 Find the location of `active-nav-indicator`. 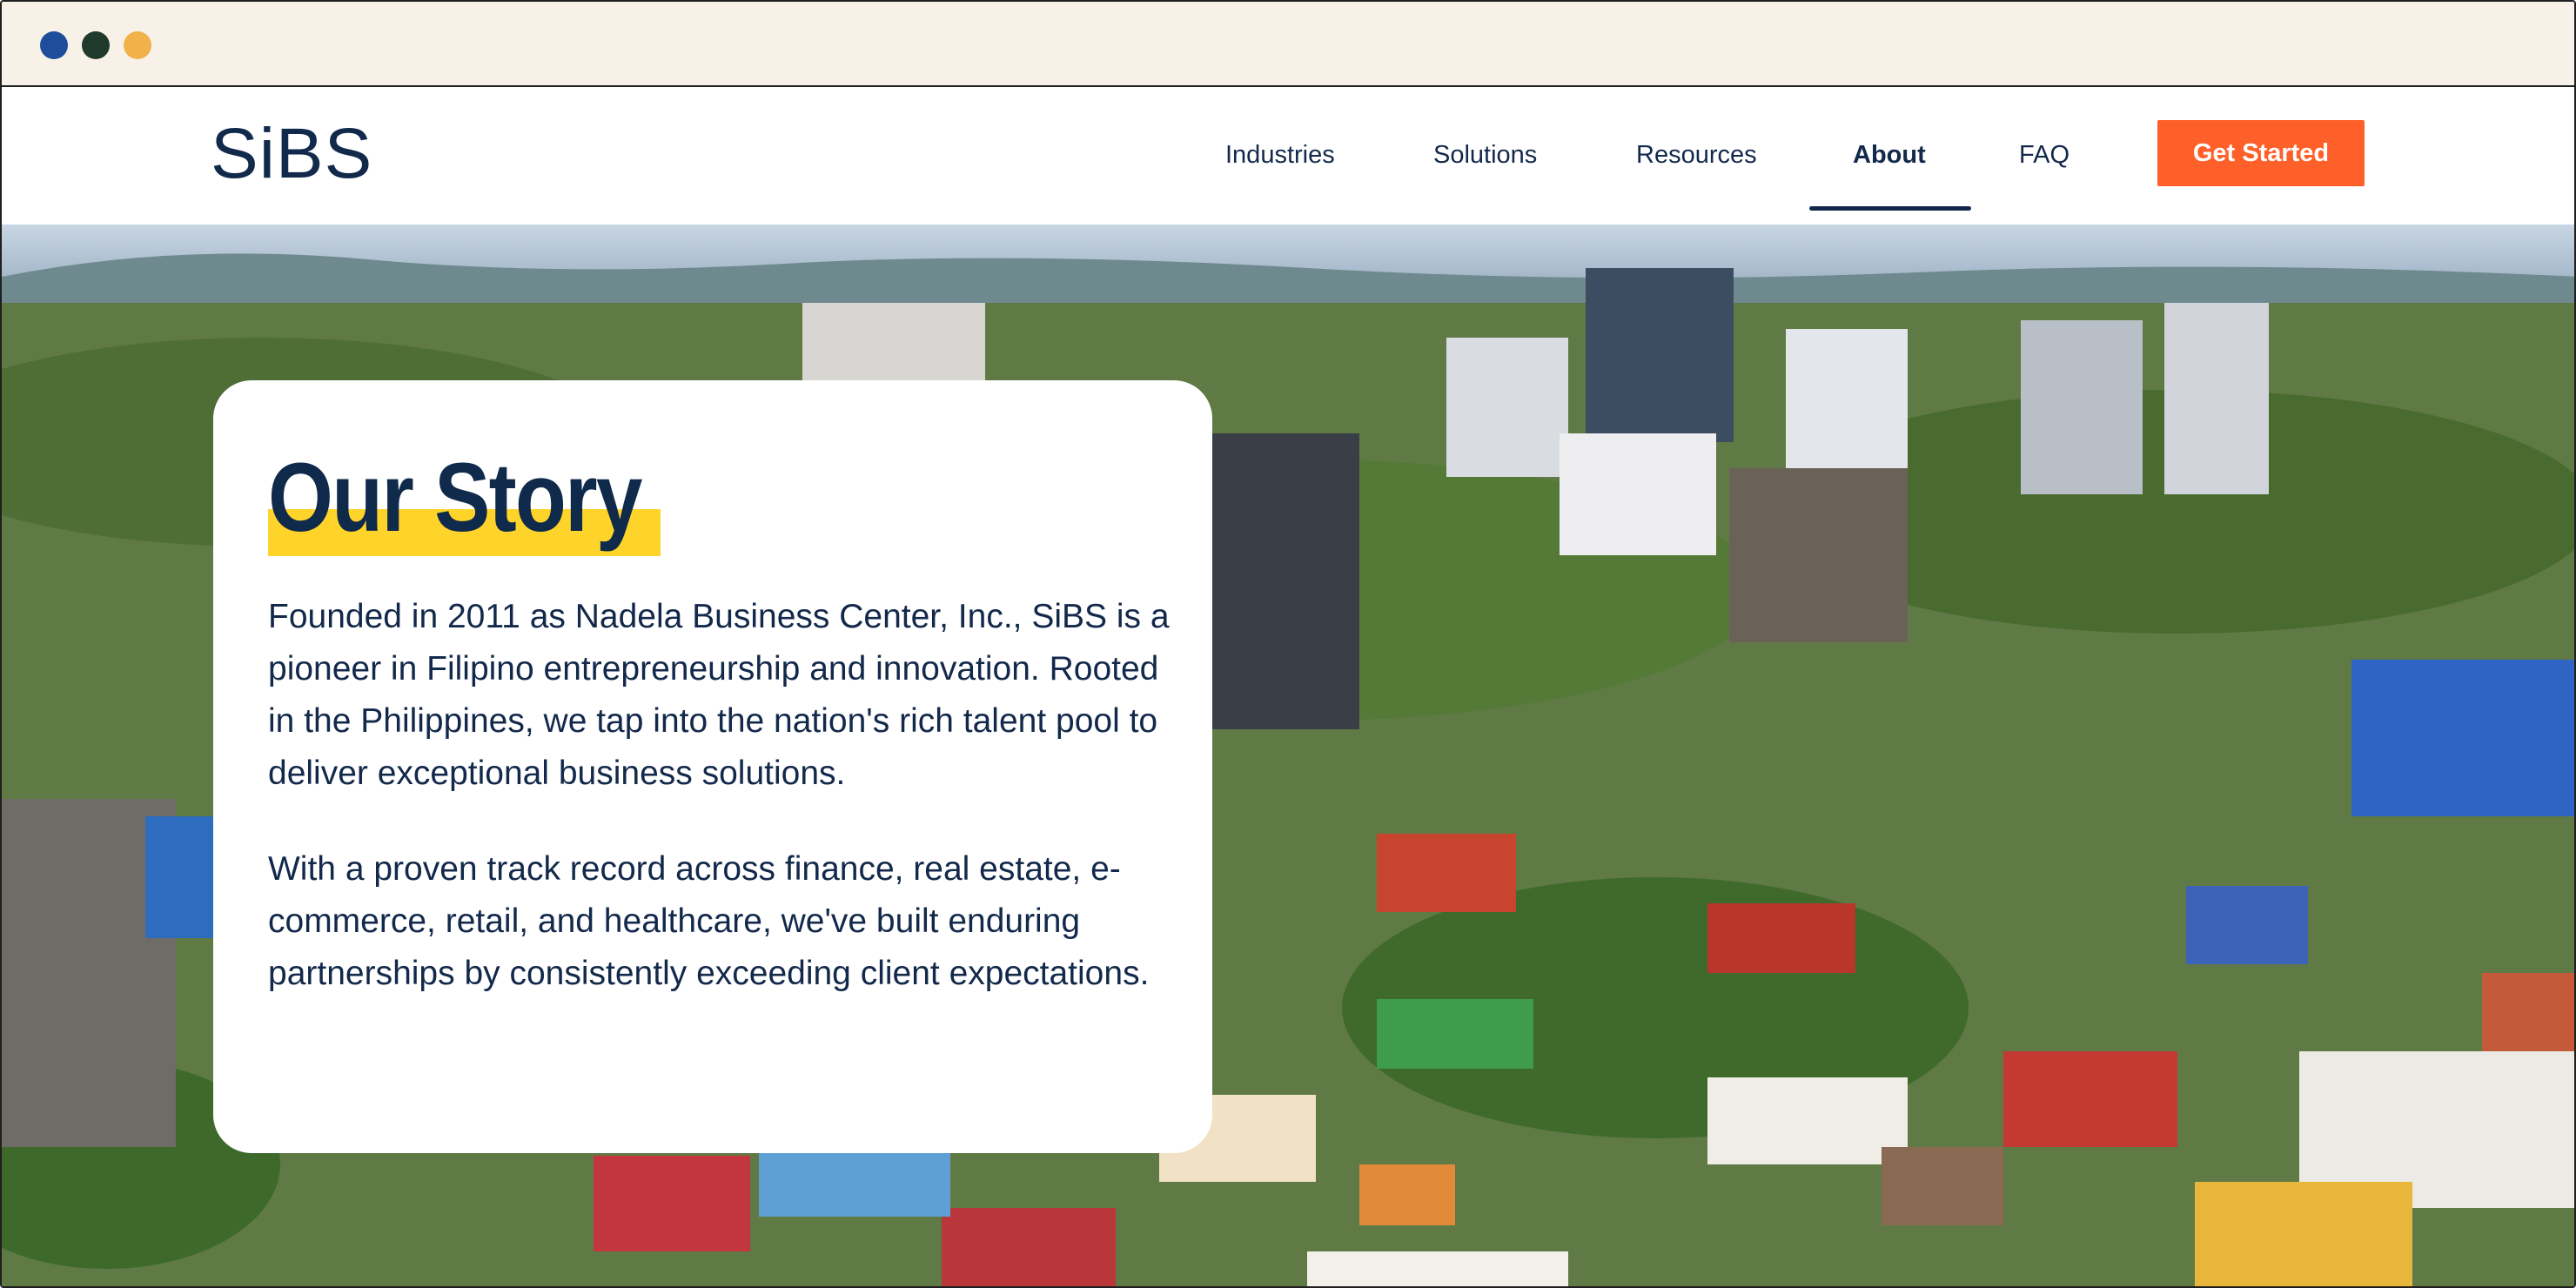

active-nav-indicator is located at coordinates (1890, 208).